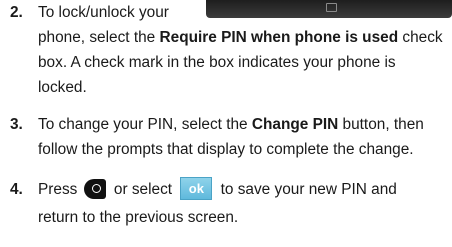 The image size is (452, 247). I want to click on ui-label-change-pin: Change PIN, so click(295, 124).